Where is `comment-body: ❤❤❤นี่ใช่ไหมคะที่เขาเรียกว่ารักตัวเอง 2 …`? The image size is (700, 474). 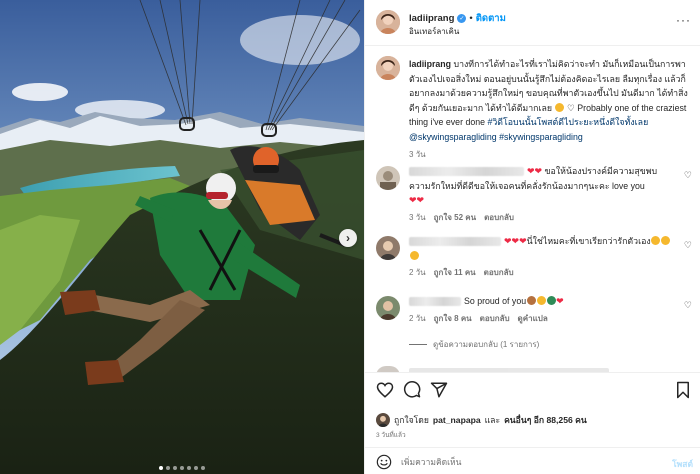
comment-body: ❤❤❤นี่ใช่ไหมคะที่เขาเรียกว่ารักตัวเอง 2 … is located at coordinates (542, 257).